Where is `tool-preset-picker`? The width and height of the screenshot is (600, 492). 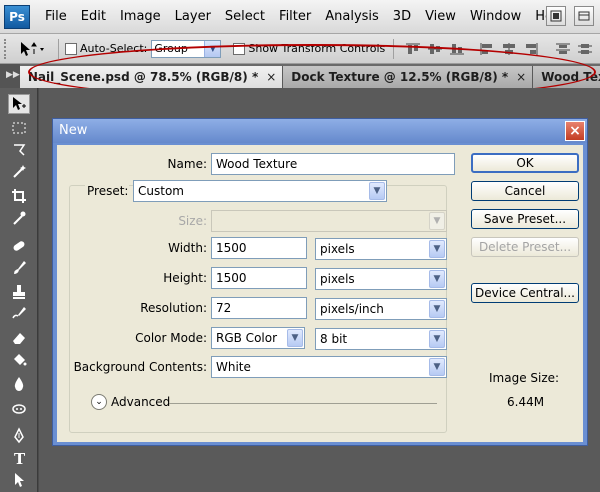
tool-preset-picker is located at coordinates (35, 49).